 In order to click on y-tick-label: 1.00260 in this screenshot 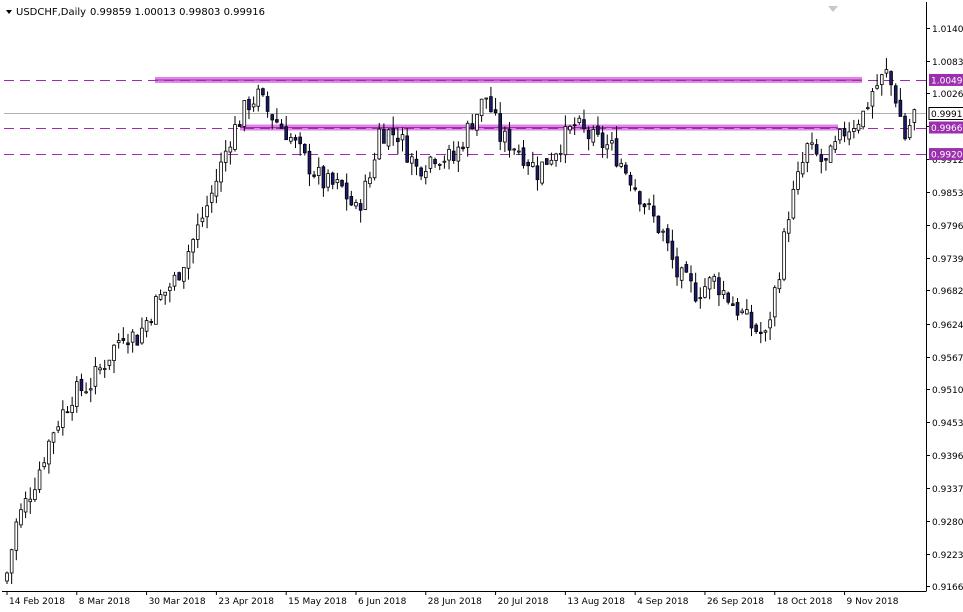, I will do `click(947, 95)`.